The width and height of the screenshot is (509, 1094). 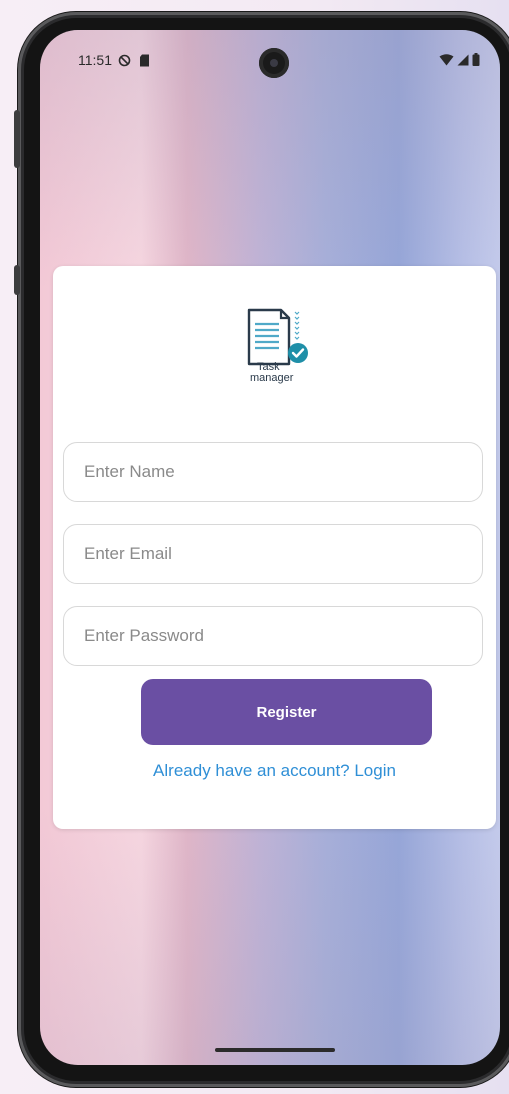 What do you see at coordinates (283, 472) in the screenshot?
I see `name-input` at bounding box center [283, 472].